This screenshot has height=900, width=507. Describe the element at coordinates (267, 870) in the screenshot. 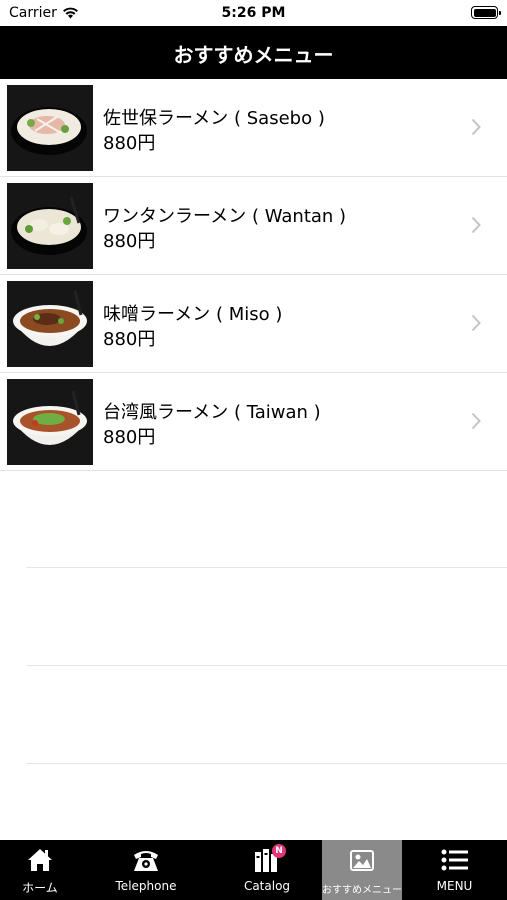

I see `tab-catalog: N Catalog` at that location.